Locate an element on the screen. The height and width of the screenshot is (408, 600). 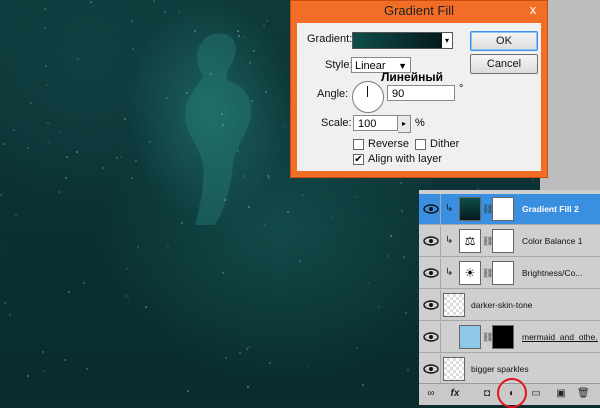
new-layer-icon: ▣ is located at coordinates (561, 394).